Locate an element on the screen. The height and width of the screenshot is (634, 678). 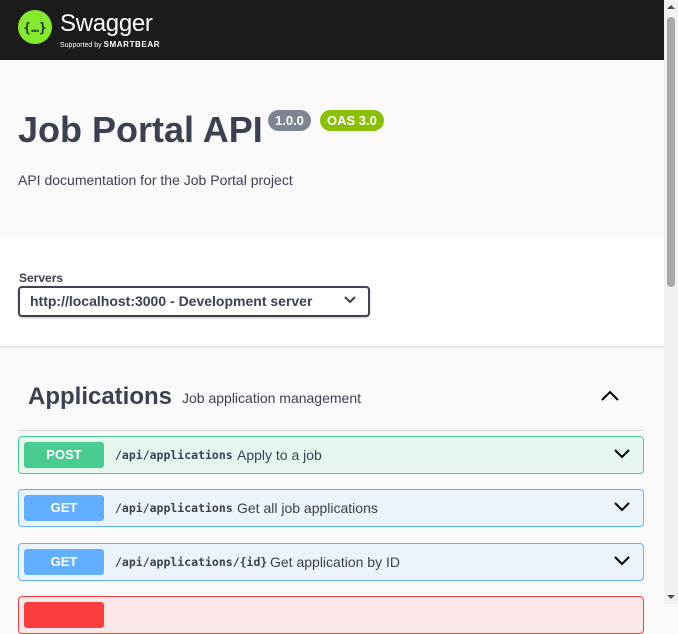
version-badge: 1.0.0 is located at coordinates (289, 120).